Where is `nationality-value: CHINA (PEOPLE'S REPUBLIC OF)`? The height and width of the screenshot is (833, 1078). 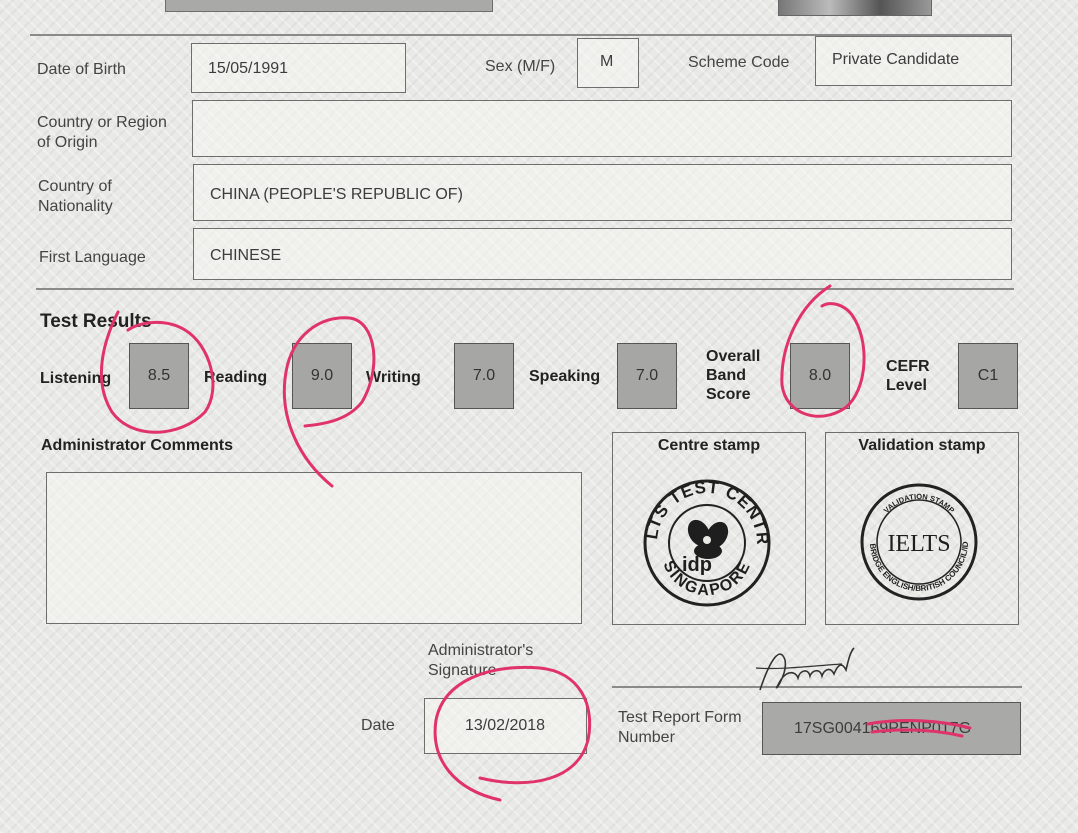
nationality-value: CHINA (PEOPLE'S REPUBLIC OF) is located at coordinates (336, 194).